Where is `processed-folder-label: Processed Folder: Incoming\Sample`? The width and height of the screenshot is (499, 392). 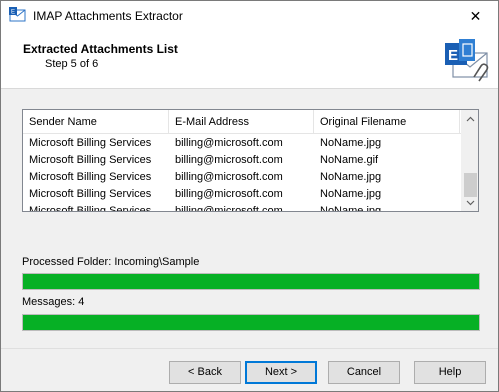
processed-folder-label: Processed Folder: Incoming\Sample is located at coordinates (111, 262).